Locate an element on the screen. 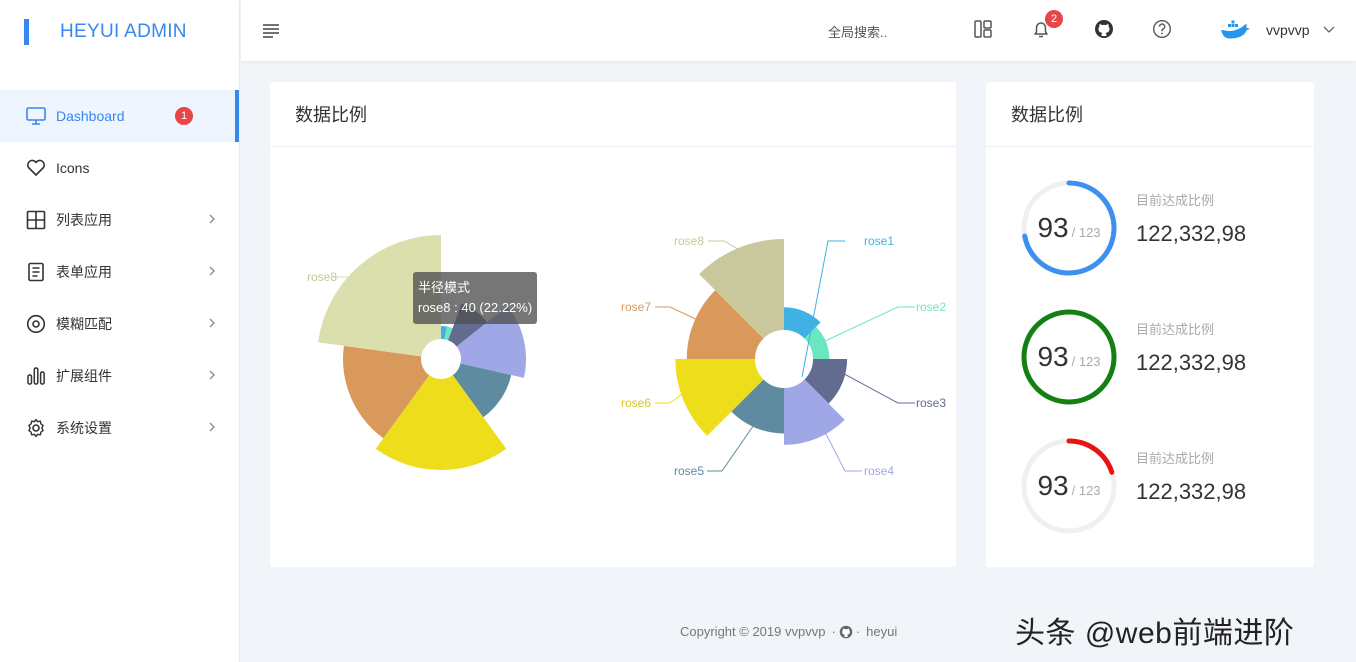  avatar is located at coordinates (1235, 29).